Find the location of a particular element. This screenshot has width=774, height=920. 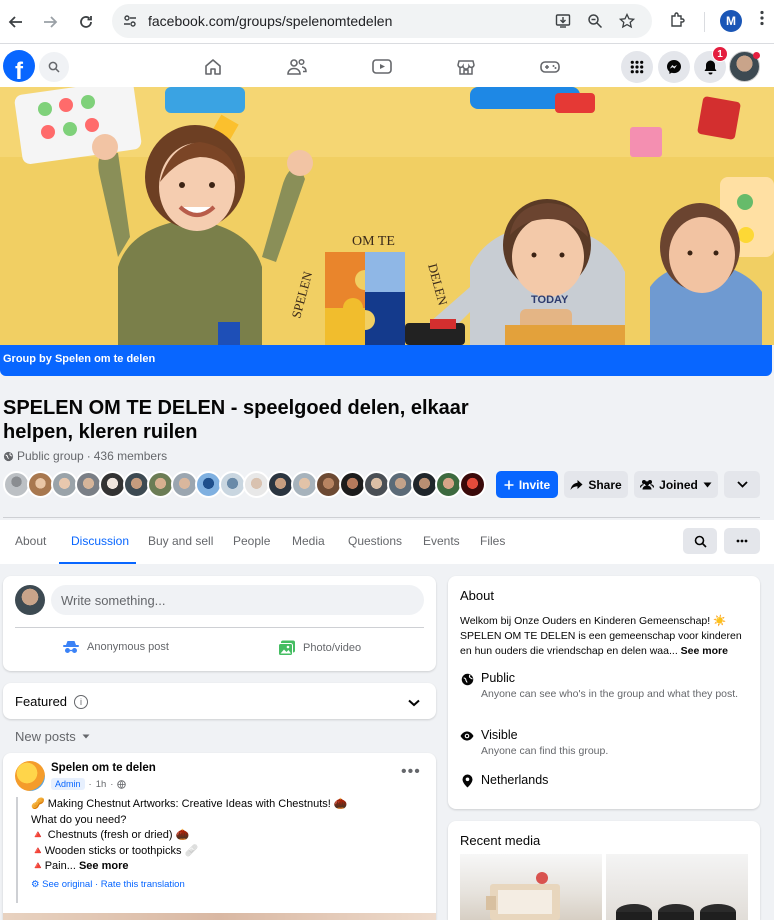

post-time: 1h is located at coordinates (101, 784).